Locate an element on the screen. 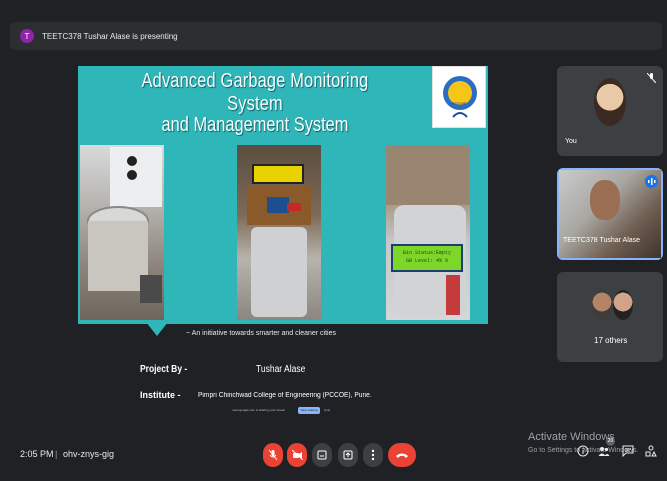  end-call-icon is located at coordinates (402, 455).